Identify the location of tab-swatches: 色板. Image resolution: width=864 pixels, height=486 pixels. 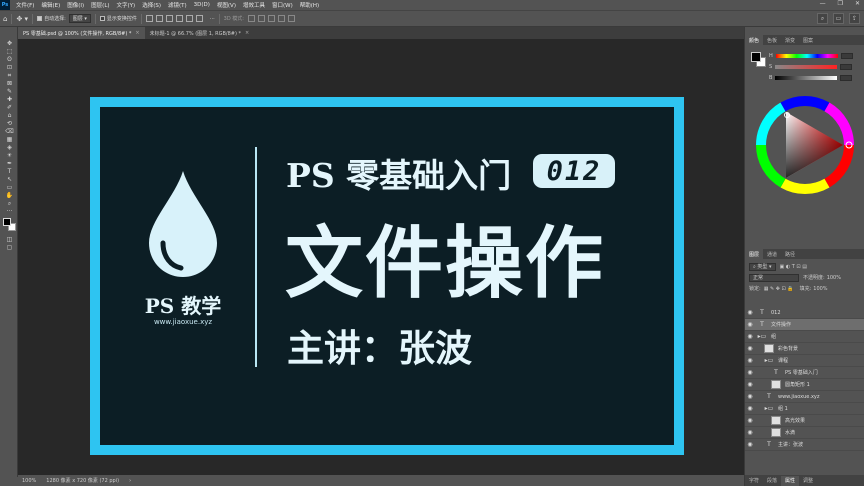
(772, 40).